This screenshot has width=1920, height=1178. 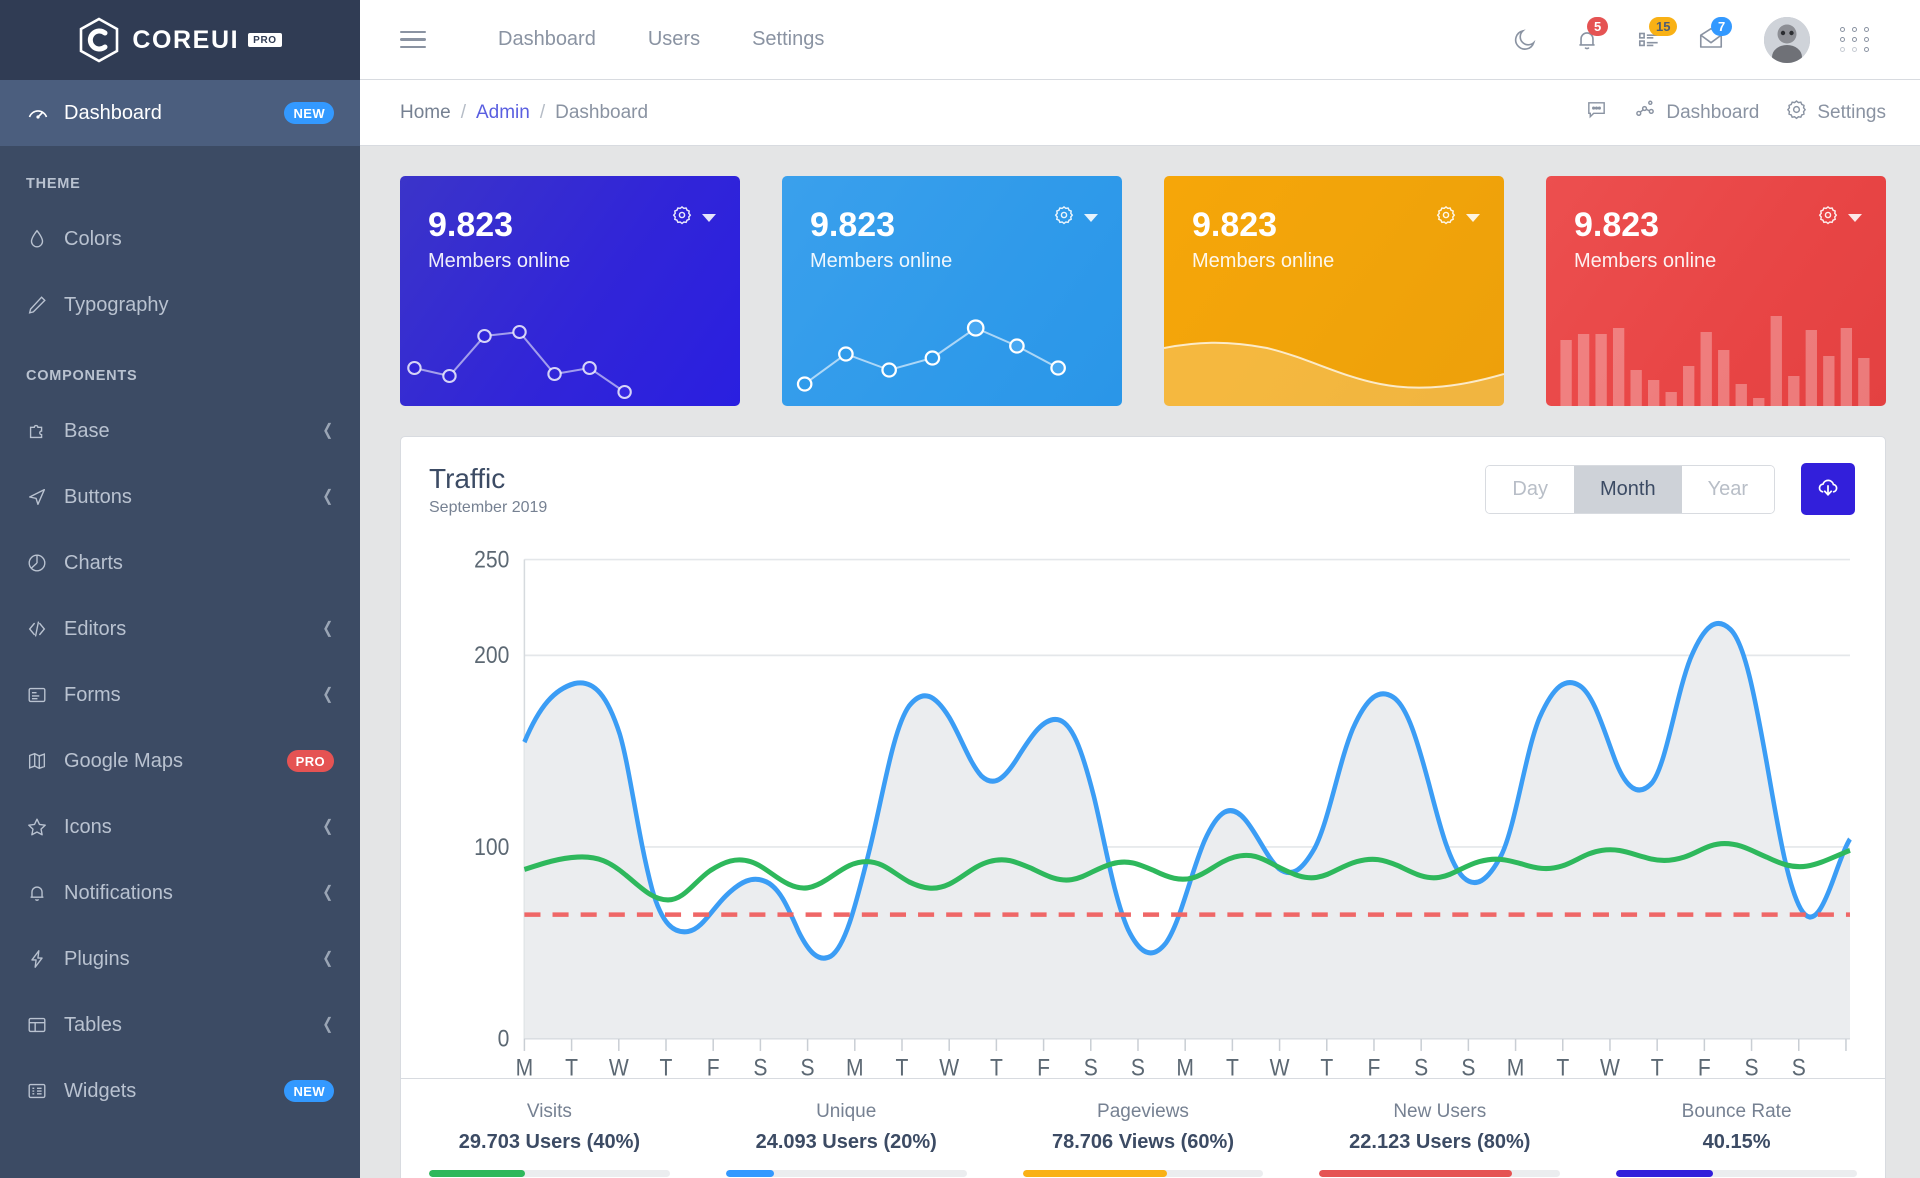 What do you see at coordinates (180, 40) in the screenshot?
I see `brand-logo: COREUI PRO` at bounding box center [180, 40].